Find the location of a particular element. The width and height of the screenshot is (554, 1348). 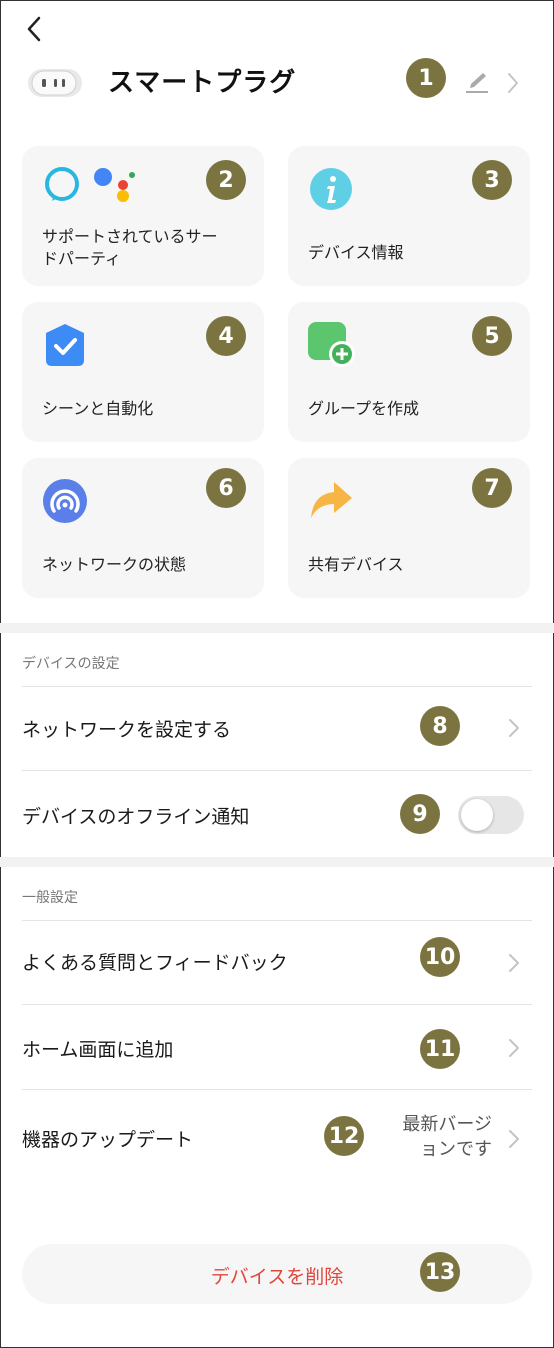

annotation-badge-13: 13 is located at coordinates (440, 1272).